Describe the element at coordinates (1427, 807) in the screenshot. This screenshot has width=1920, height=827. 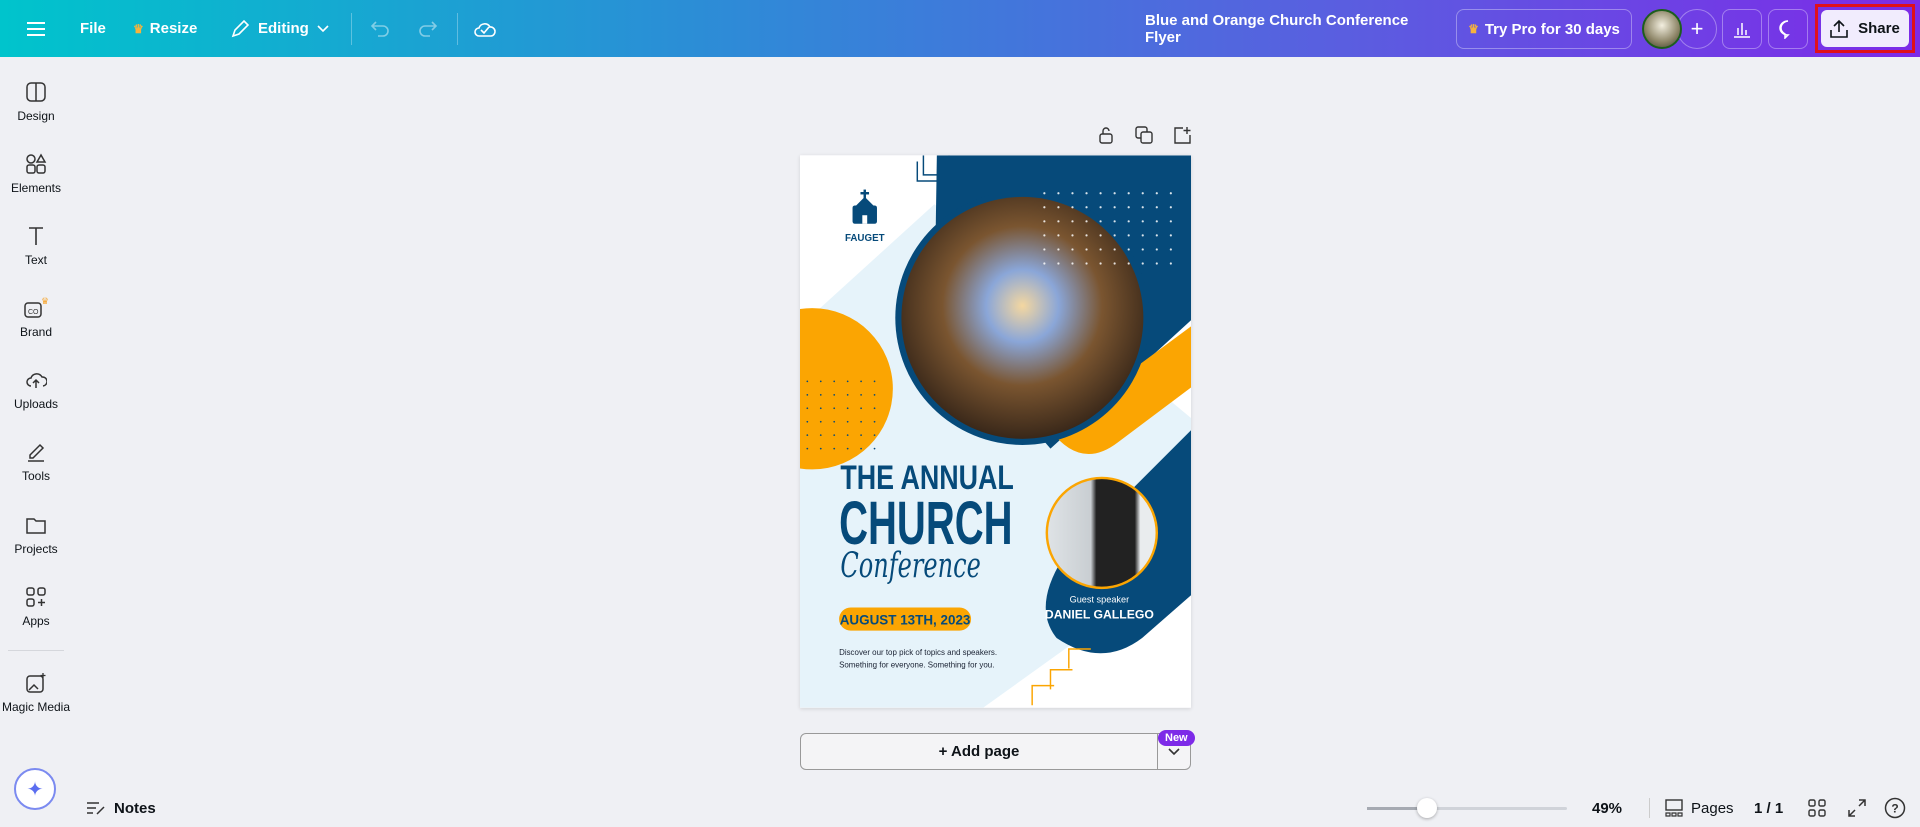
I see `zoom-slider-thumb` at that location.